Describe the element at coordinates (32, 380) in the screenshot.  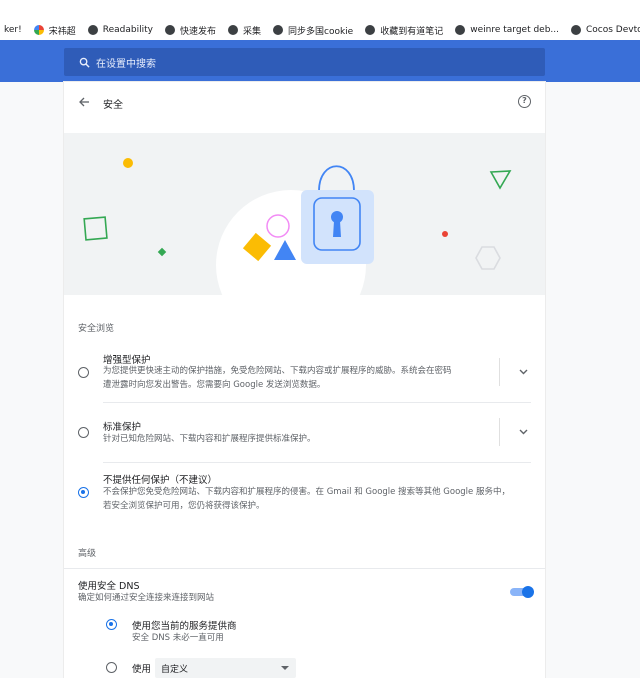
I see `left-background` at that location.